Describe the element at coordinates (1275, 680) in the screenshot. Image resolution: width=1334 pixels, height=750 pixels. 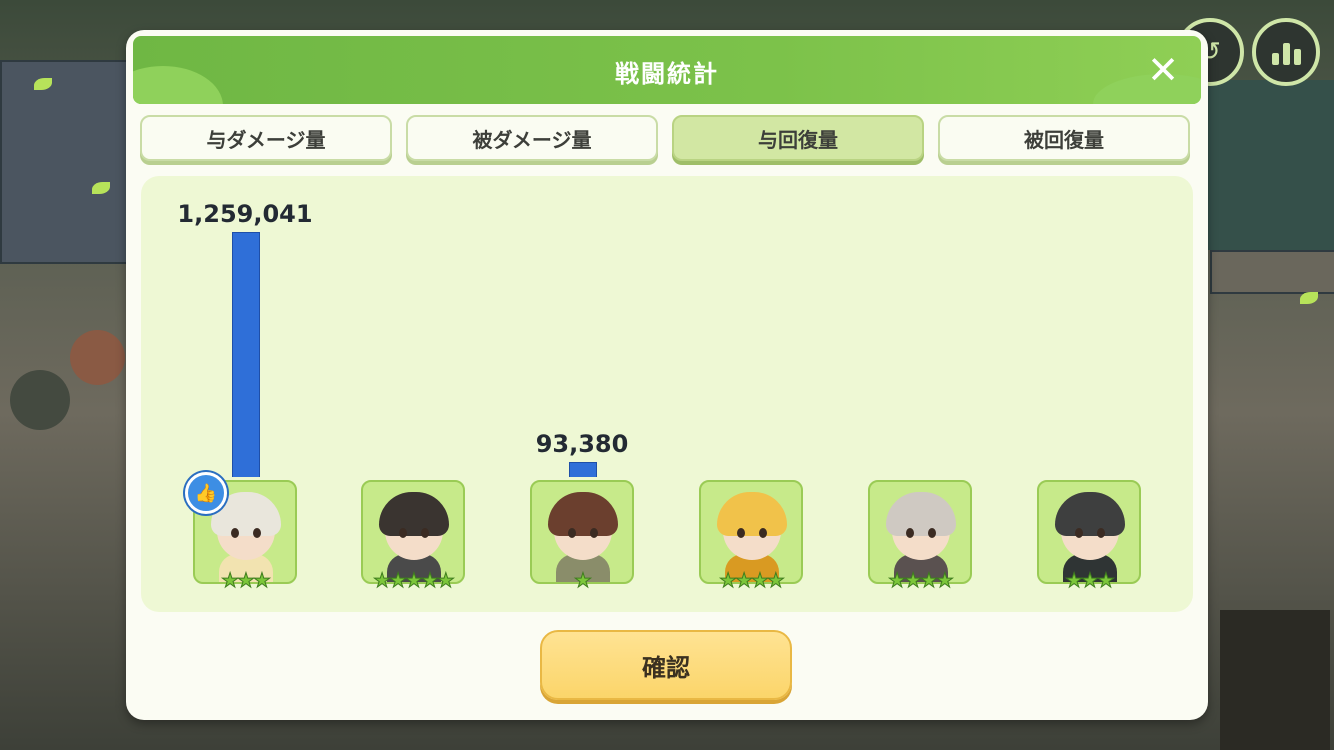
I see `background-fence` at that location.